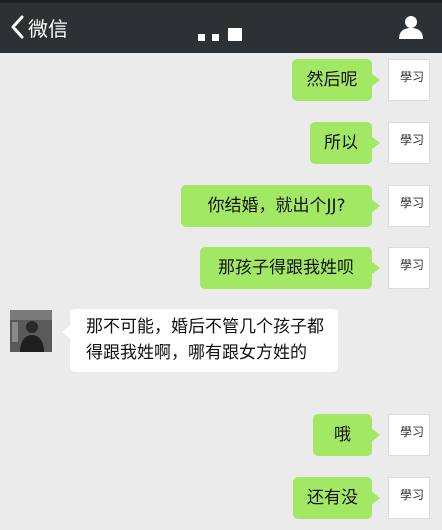  I want to click on outgoing-message-bubble: 那孩子得跟我姓呗, so click(290, 268).